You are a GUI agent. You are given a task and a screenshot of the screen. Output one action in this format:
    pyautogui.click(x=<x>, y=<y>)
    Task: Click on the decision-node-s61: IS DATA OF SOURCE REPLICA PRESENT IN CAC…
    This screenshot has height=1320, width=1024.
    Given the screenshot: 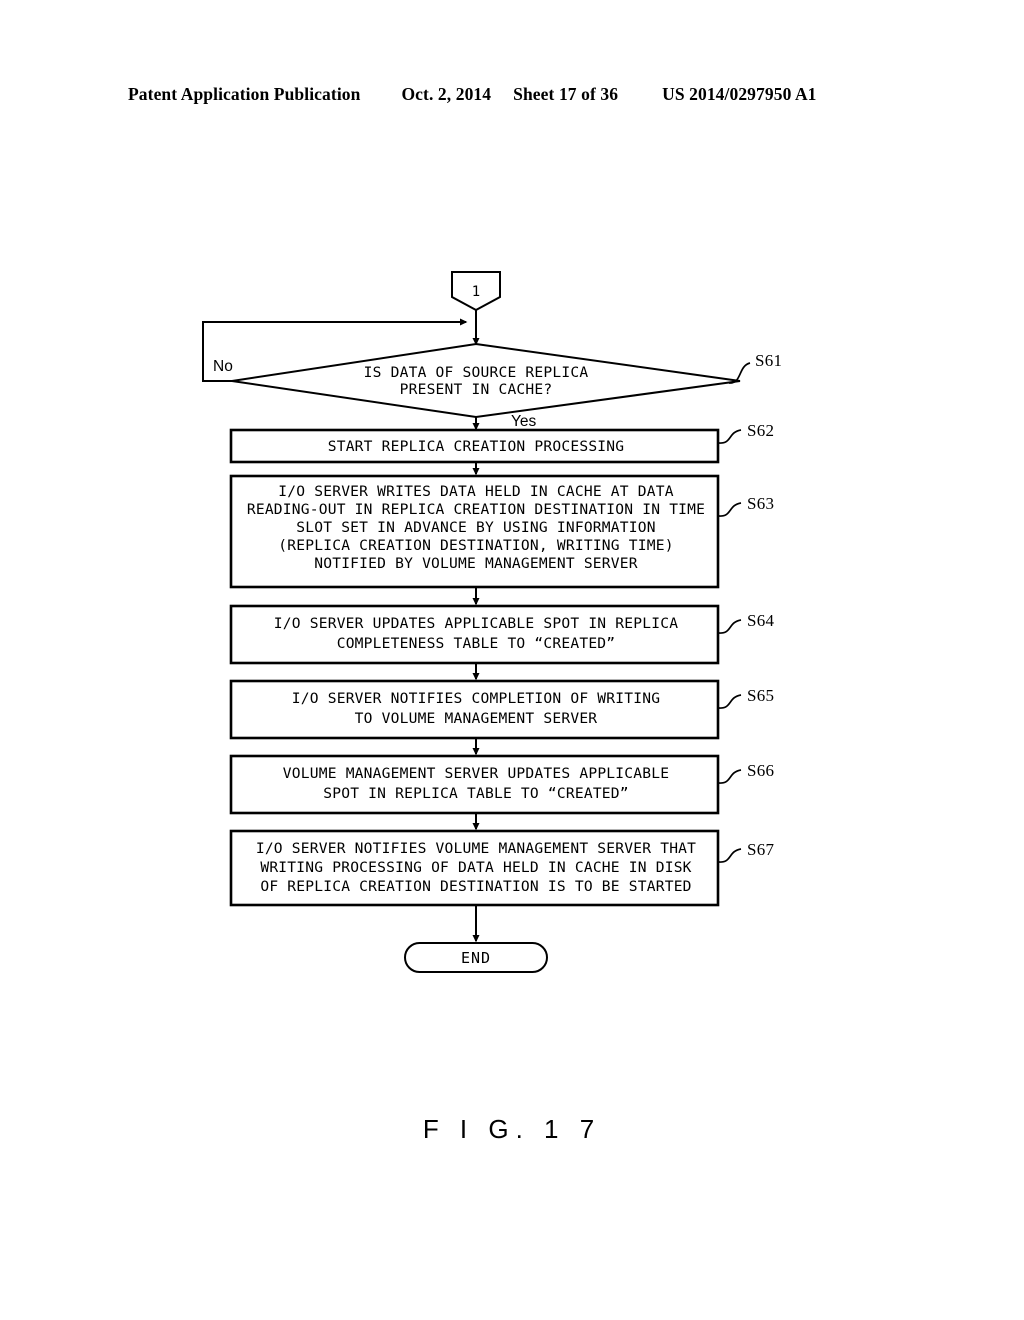 What is the action you would take?
    pyautogui.click(x=486, y=380)
    